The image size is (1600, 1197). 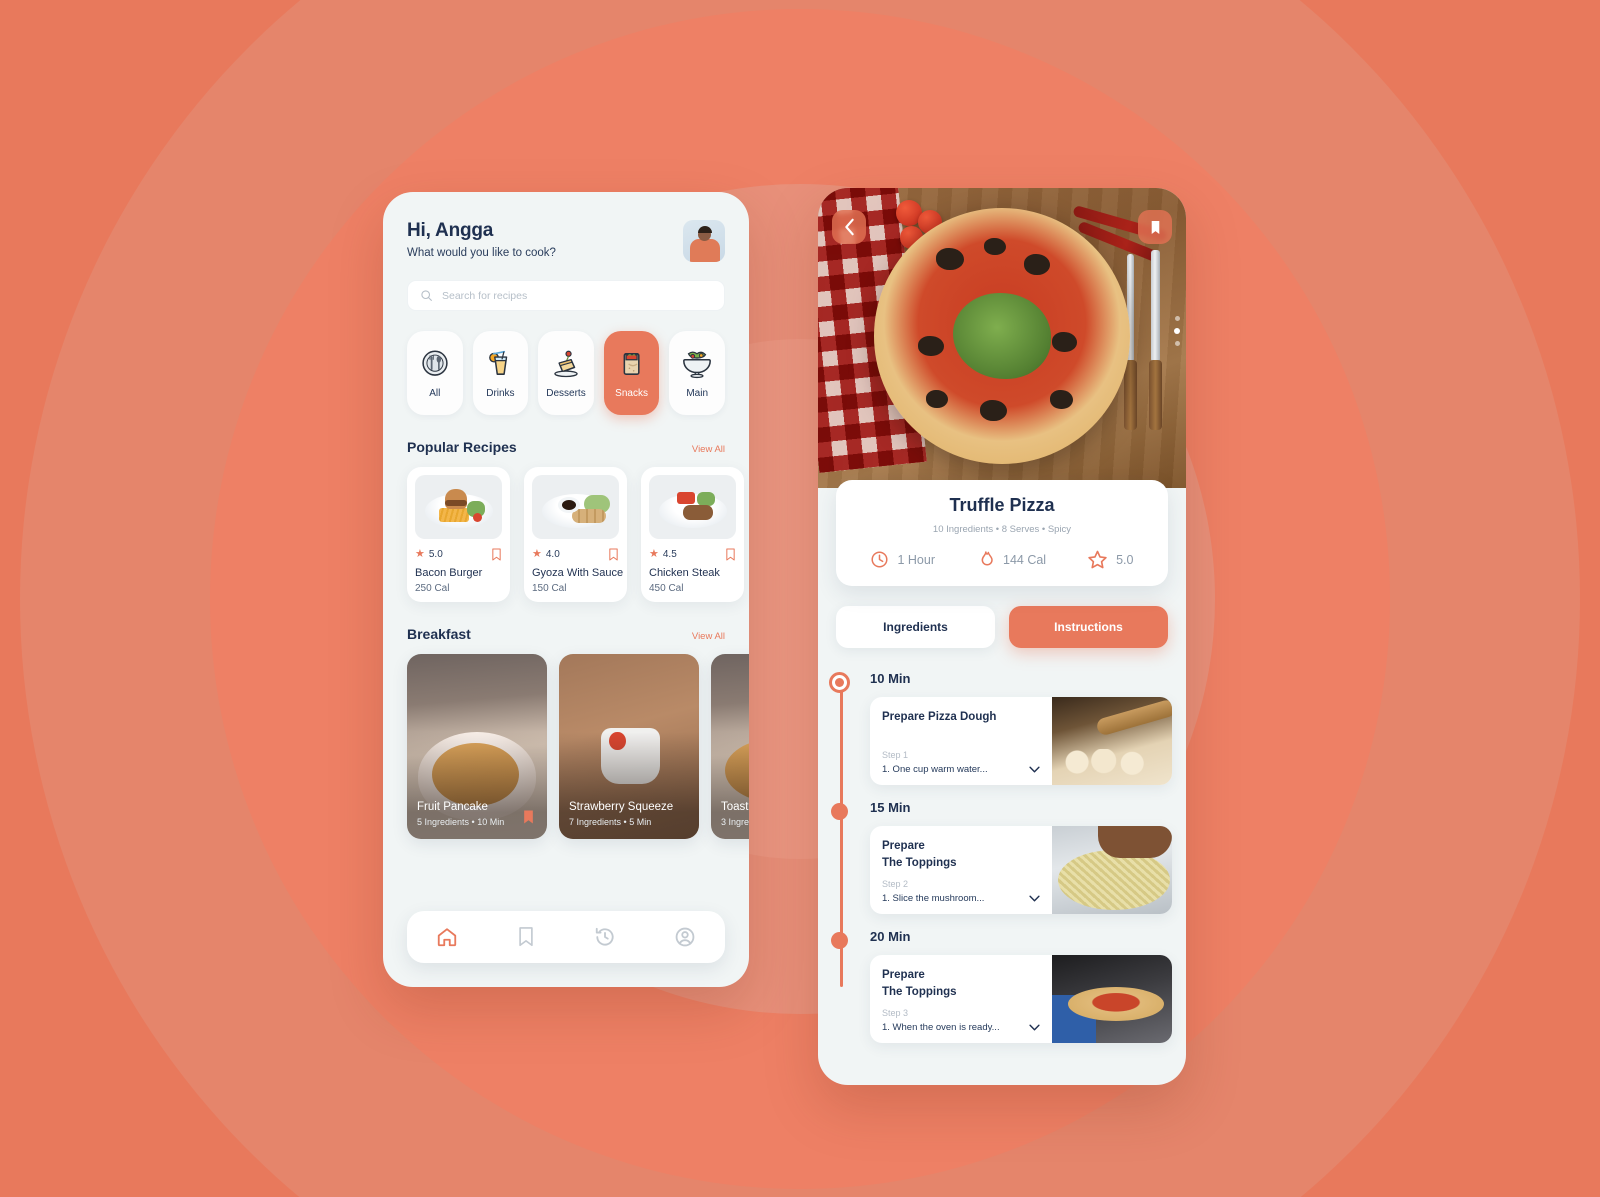 I want to click on home-icon, so click(x=447, y=937).